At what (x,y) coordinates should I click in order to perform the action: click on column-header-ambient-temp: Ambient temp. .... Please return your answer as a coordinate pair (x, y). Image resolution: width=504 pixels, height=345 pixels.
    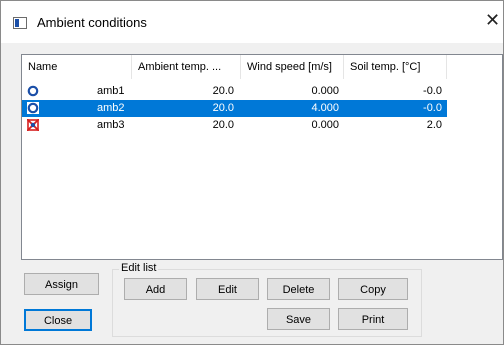
    Looking at the image, I should click on (186, 67).